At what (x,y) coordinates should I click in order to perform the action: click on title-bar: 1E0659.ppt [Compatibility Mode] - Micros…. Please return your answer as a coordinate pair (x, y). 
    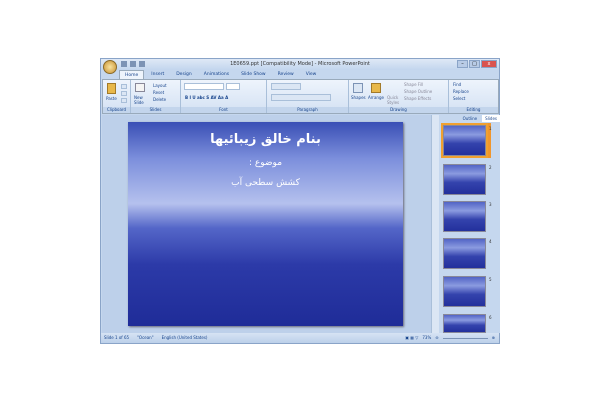
    Looking at the image, I should click on (300, 64).